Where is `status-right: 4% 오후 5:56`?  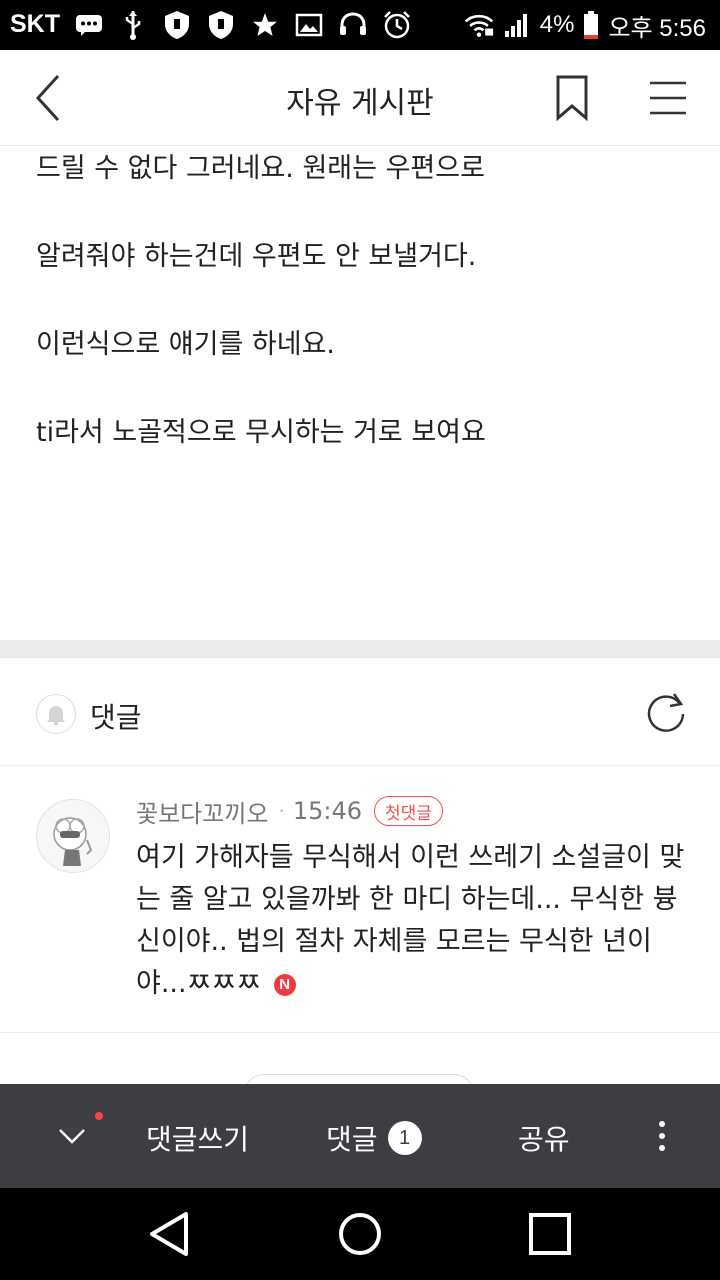 status-right: 4% 오후 5:56 is located at coordinates (585, 25).